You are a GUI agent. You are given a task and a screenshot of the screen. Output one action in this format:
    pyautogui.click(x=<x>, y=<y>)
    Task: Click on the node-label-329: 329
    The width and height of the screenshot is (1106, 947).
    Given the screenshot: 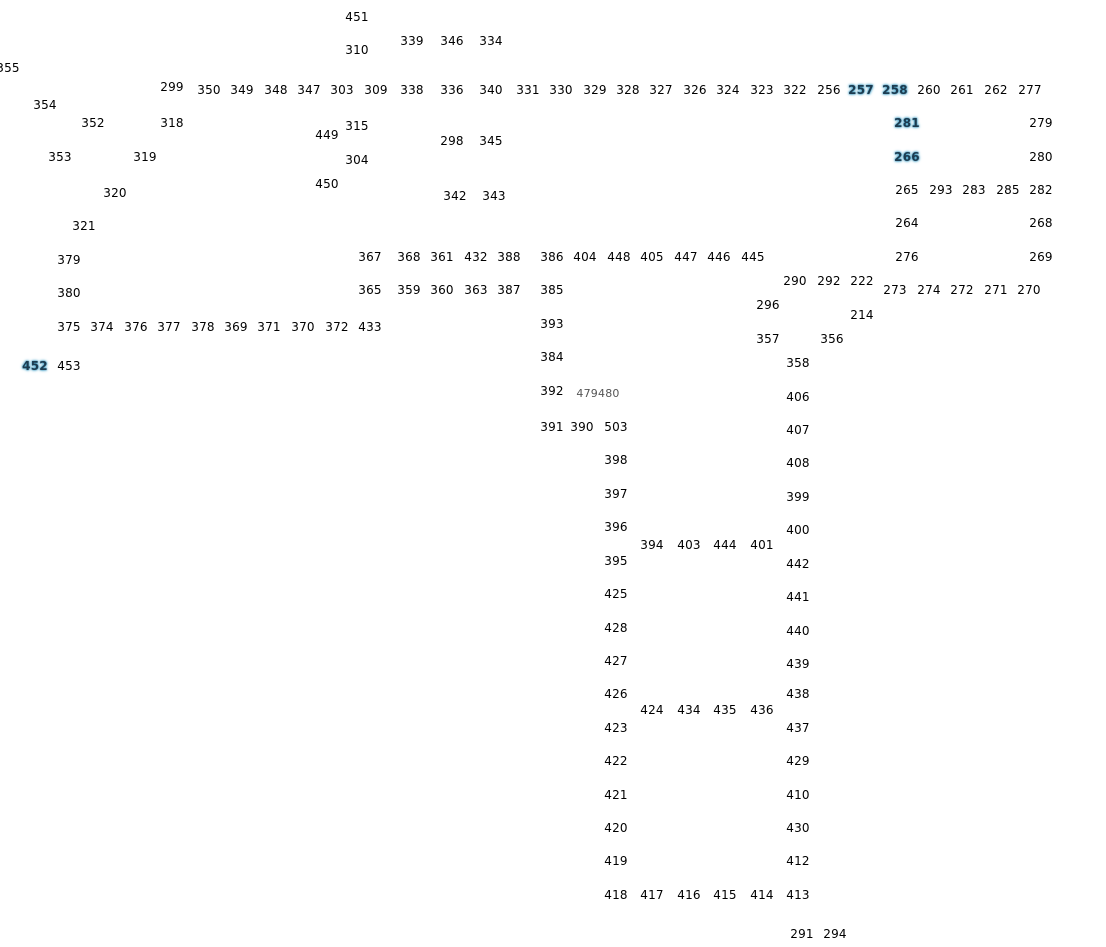 What is the action you would take?
    pyautogui.click(x=595, y=90)
    